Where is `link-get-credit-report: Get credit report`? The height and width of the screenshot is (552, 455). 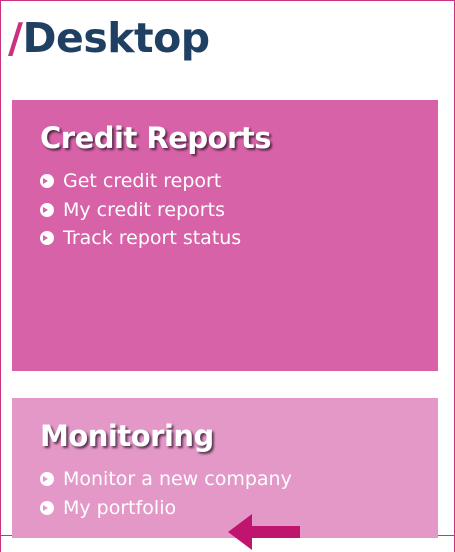 link-get-credit-report: Get credit report is located at coordinates (239, 181).